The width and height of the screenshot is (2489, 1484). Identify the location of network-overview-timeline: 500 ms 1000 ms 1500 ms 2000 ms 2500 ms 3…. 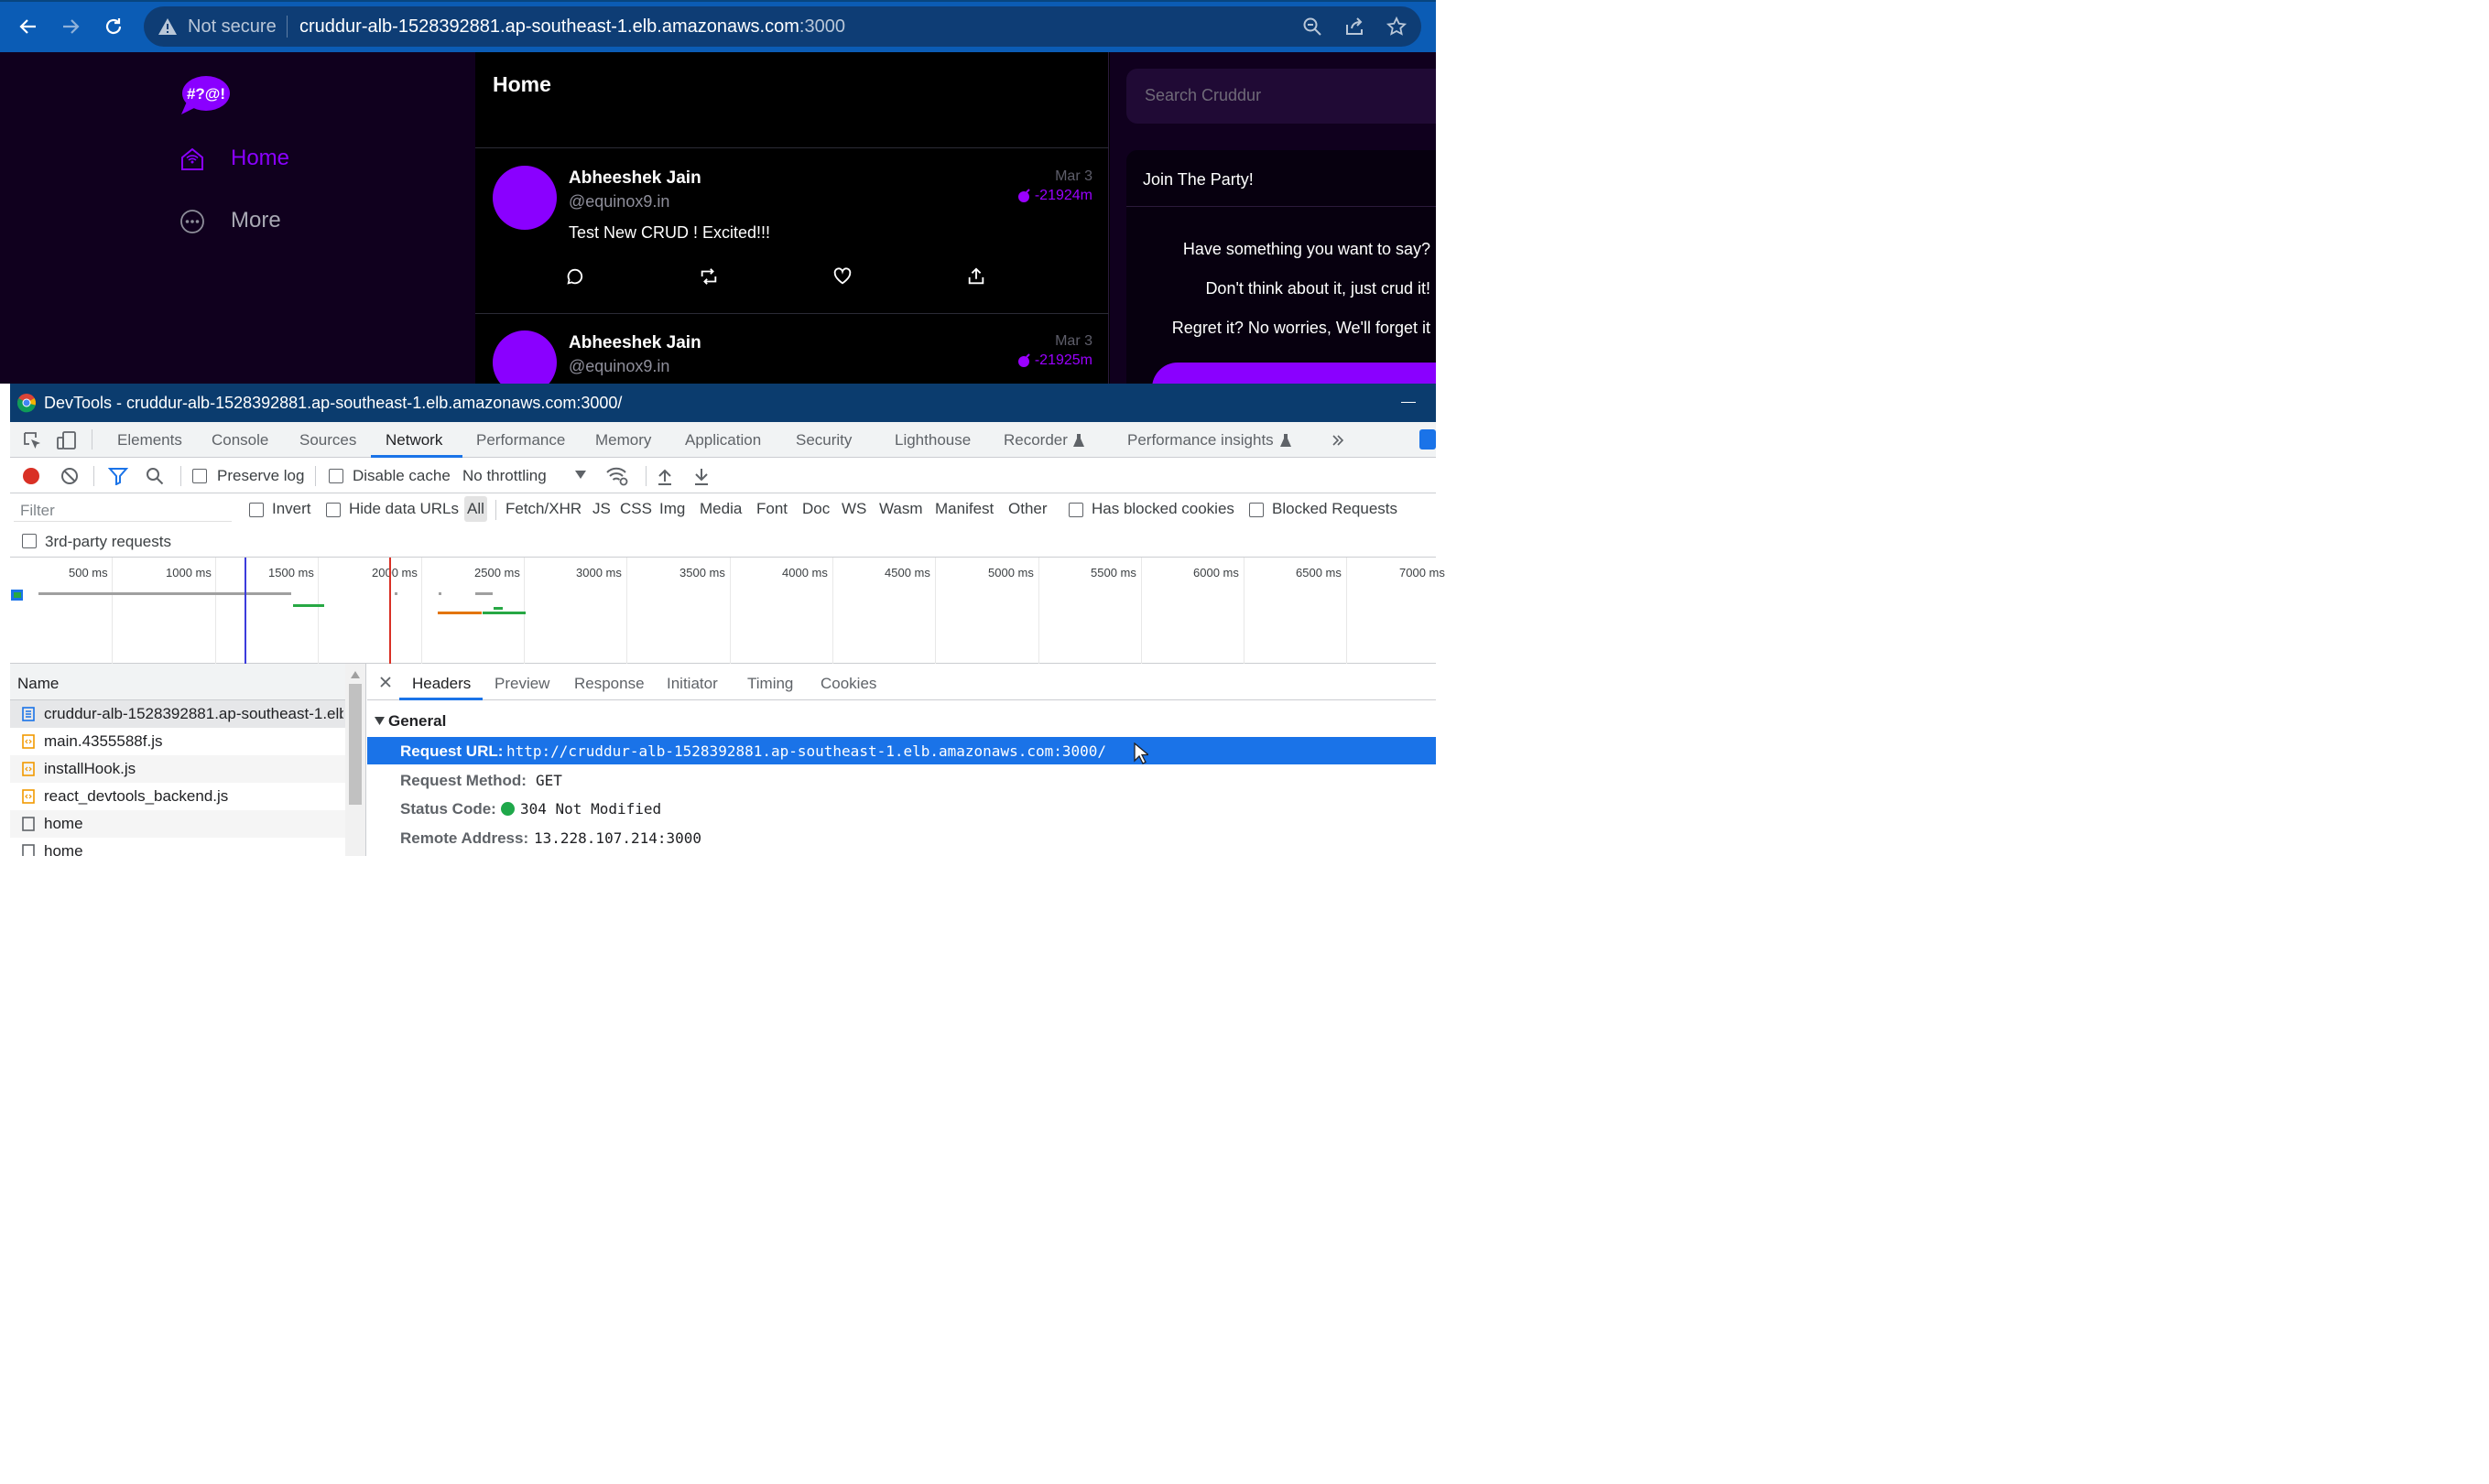
(727, 611).